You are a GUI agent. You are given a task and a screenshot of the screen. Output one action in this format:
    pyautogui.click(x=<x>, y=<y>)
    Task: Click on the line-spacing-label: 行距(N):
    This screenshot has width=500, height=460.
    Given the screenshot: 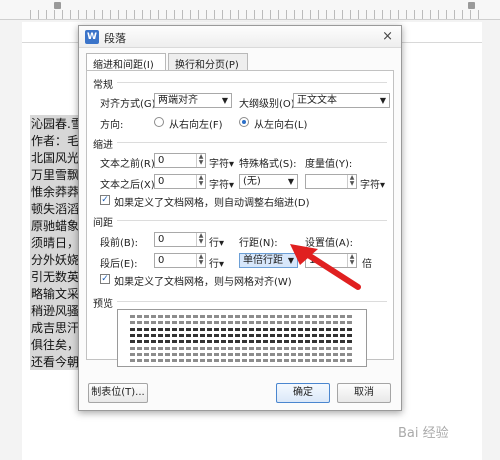 What is the action you would take?
    pyautogui.click(x=258, y=243)
    